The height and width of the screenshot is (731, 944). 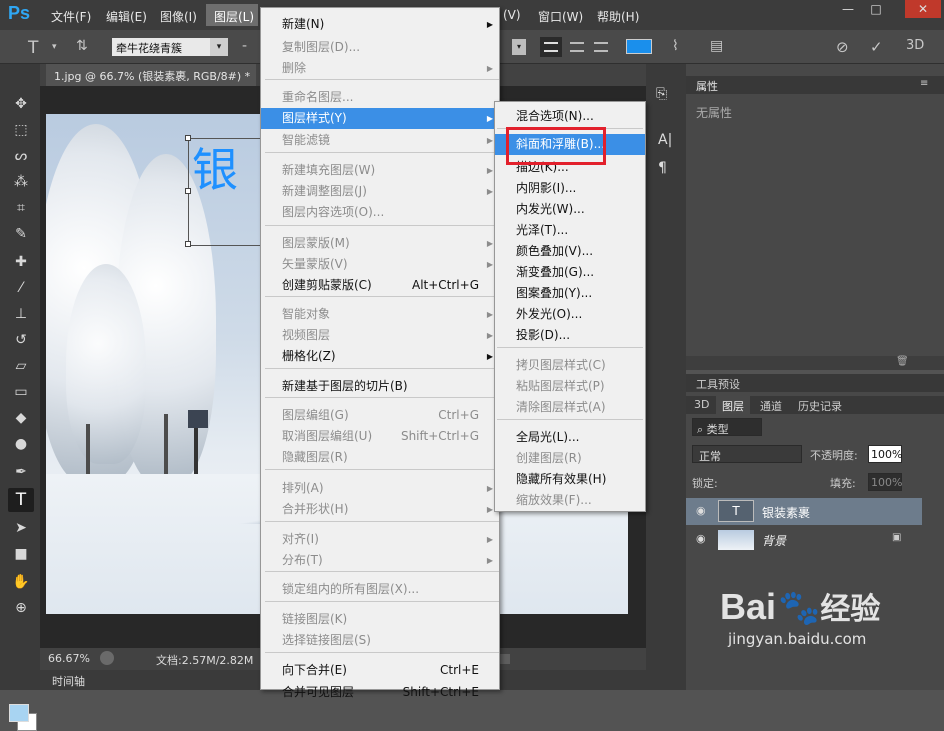 I want to click on blend-mode-value: 正常, so click(x=710, y=456).